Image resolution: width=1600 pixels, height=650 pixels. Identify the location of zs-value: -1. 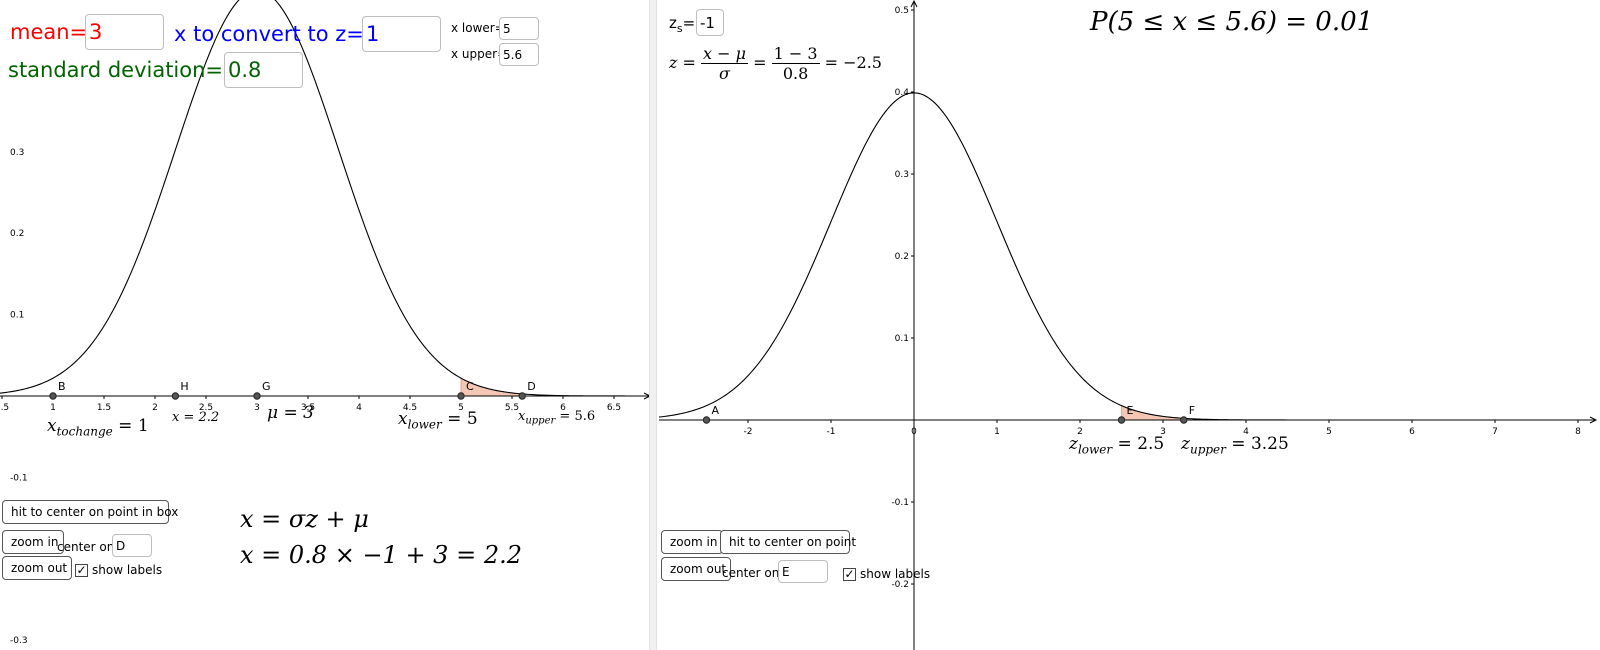
(707, 22).